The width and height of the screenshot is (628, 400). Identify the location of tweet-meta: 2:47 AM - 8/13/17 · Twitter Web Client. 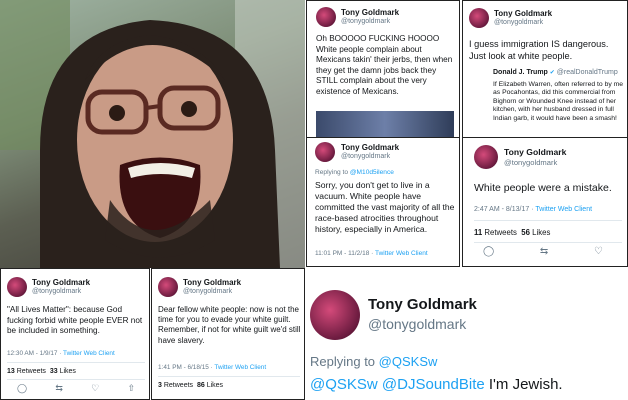
(533, 209).